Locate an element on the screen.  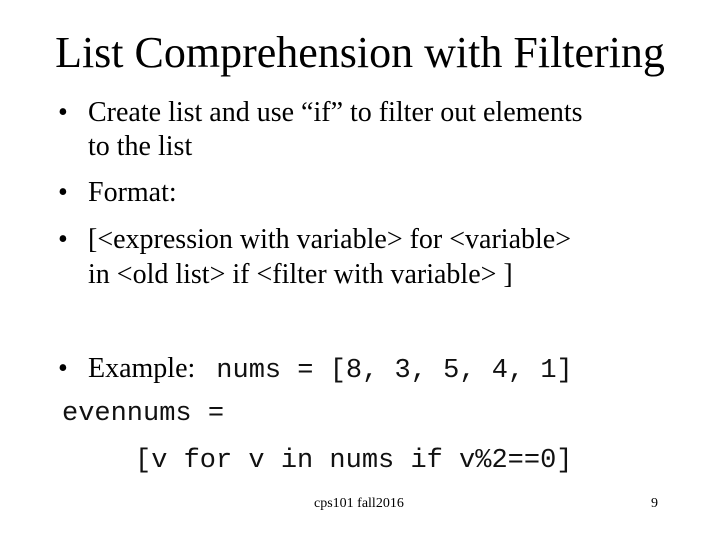
code-comprehension: [v for v in nums if v%2==0] is located at coordinates (354, 461).